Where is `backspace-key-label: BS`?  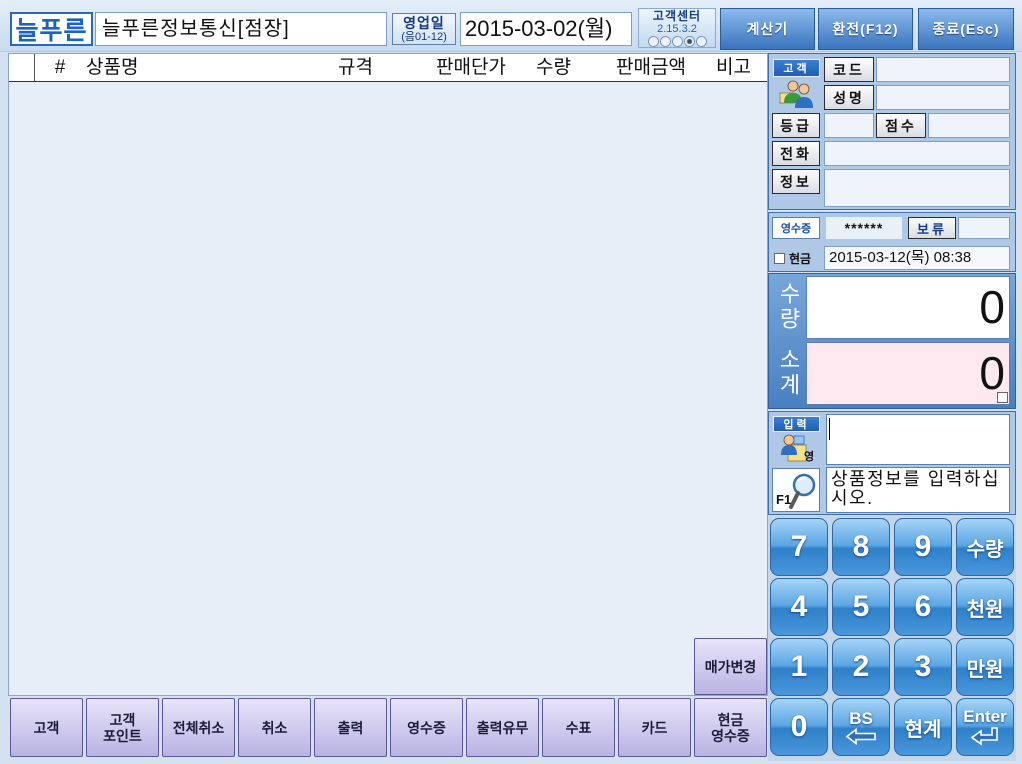 backspace-key-label: BS is located at coordinates (861, 718).